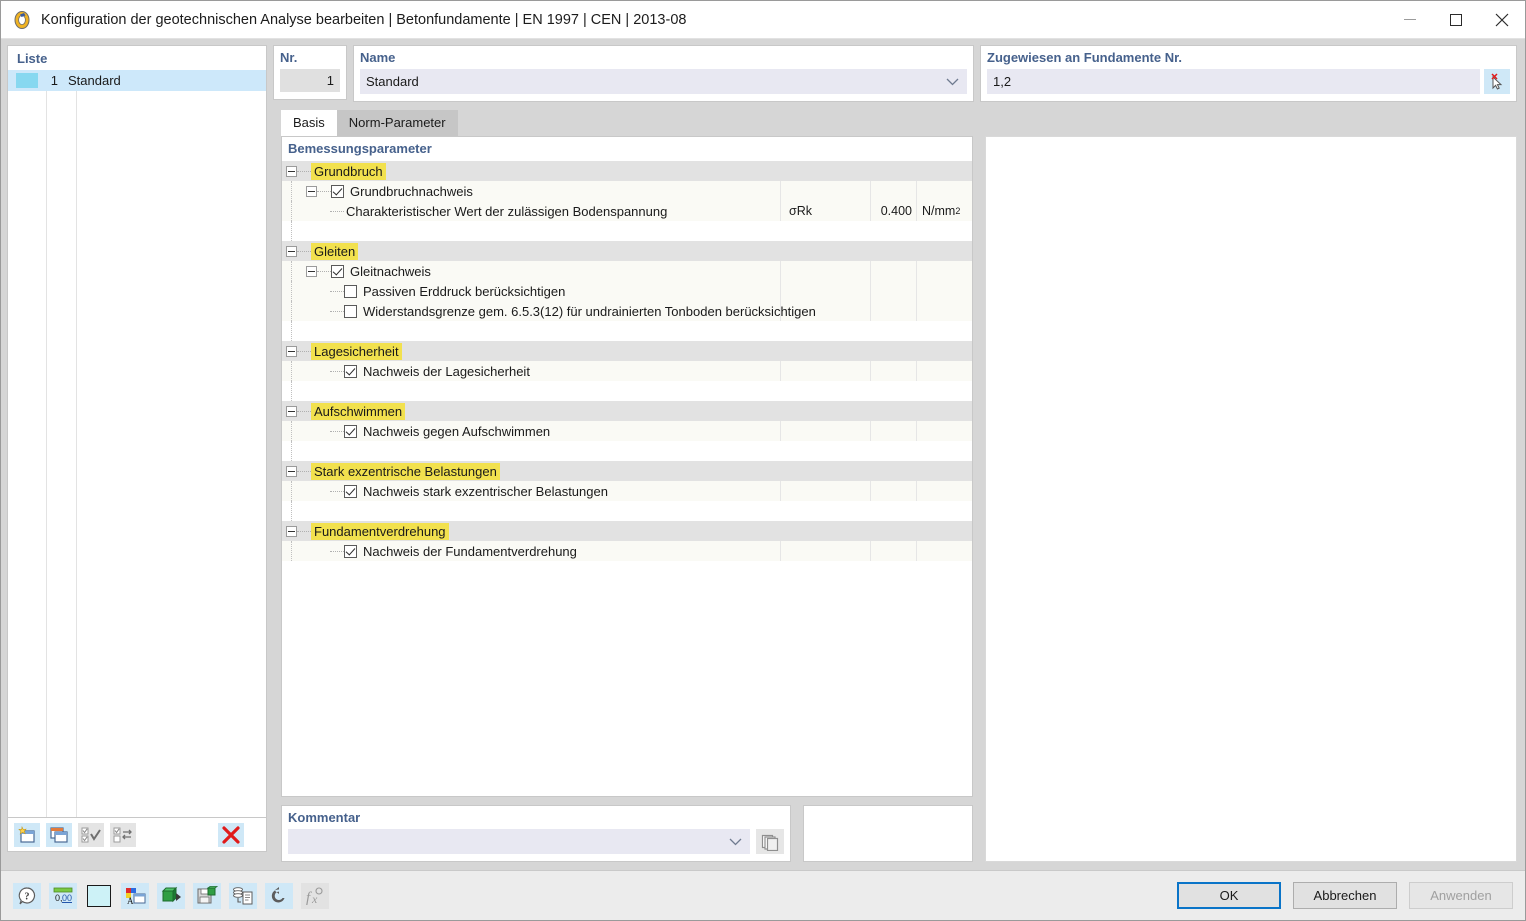  I want to click on save-floppy-green-icon, so click(207, 895).